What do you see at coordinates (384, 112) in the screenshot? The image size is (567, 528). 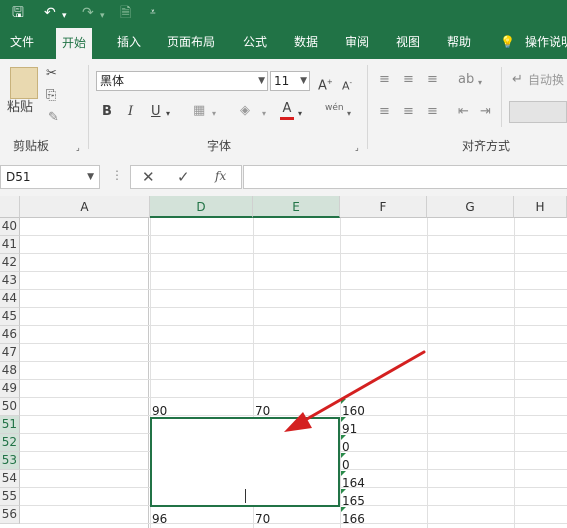 I see `align-left-icon: ≡` at bounding box center [384, 112].